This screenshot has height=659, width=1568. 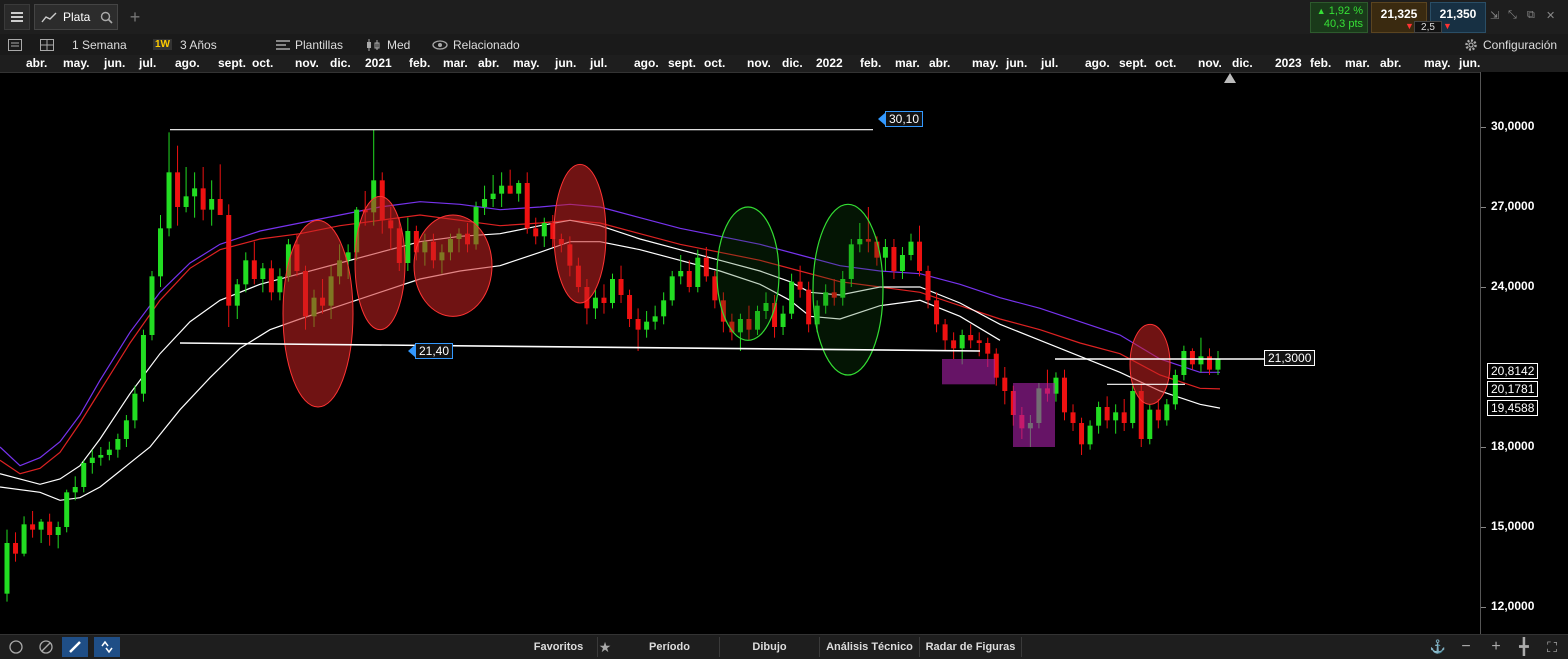 What do you see at coordinates (1321, 11) in the screenshot?
I see `up-arrow-icon: ▲` at bounding box center [1321, 11].